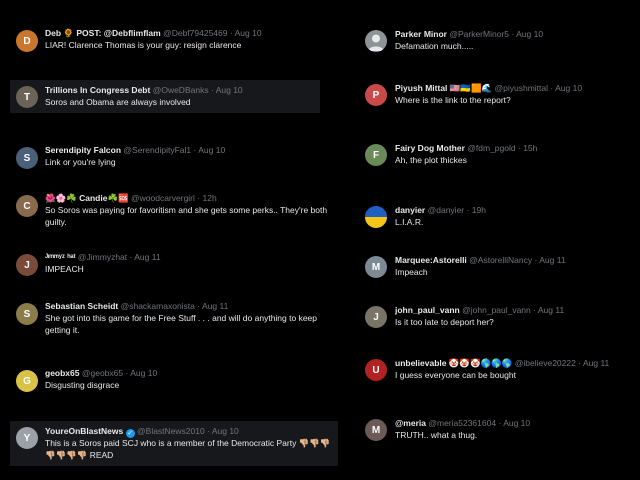 This screenshot has height=480, width=640. What do you see at coordinates (530, 148) in the screenshot?
I see `timestamp: 15h` at bounding box center [530, 148].